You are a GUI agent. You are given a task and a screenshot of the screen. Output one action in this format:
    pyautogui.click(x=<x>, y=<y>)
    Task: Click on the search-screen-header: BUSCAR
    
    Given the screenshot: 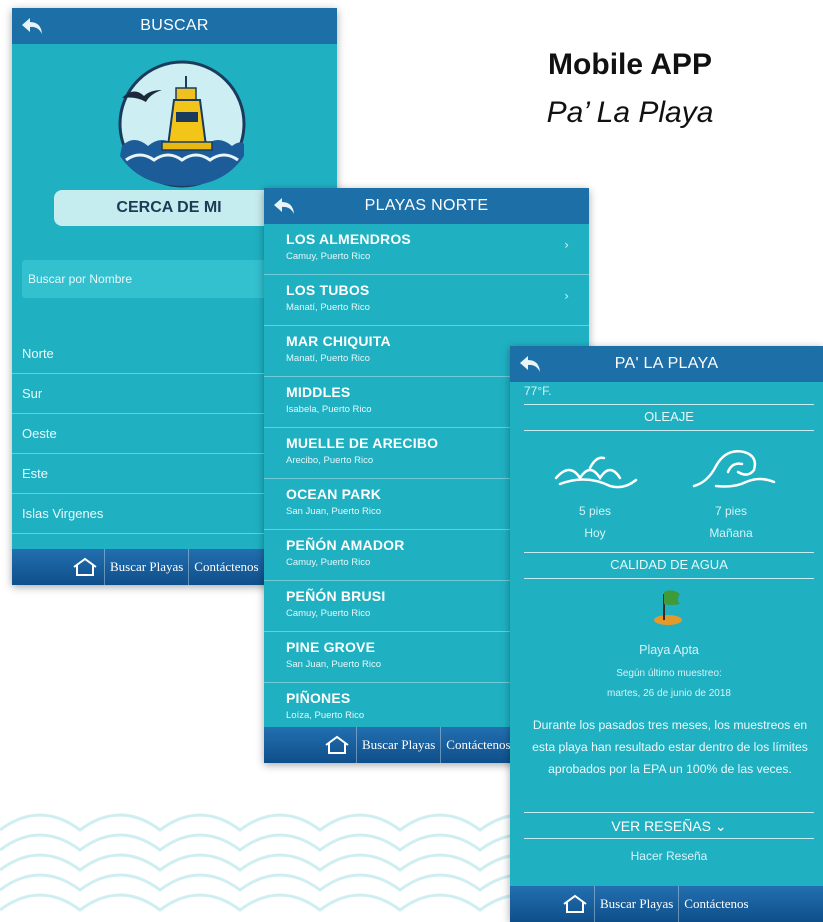 What is the action you would take?
    pyautogui.click(x=174, y=26)
    